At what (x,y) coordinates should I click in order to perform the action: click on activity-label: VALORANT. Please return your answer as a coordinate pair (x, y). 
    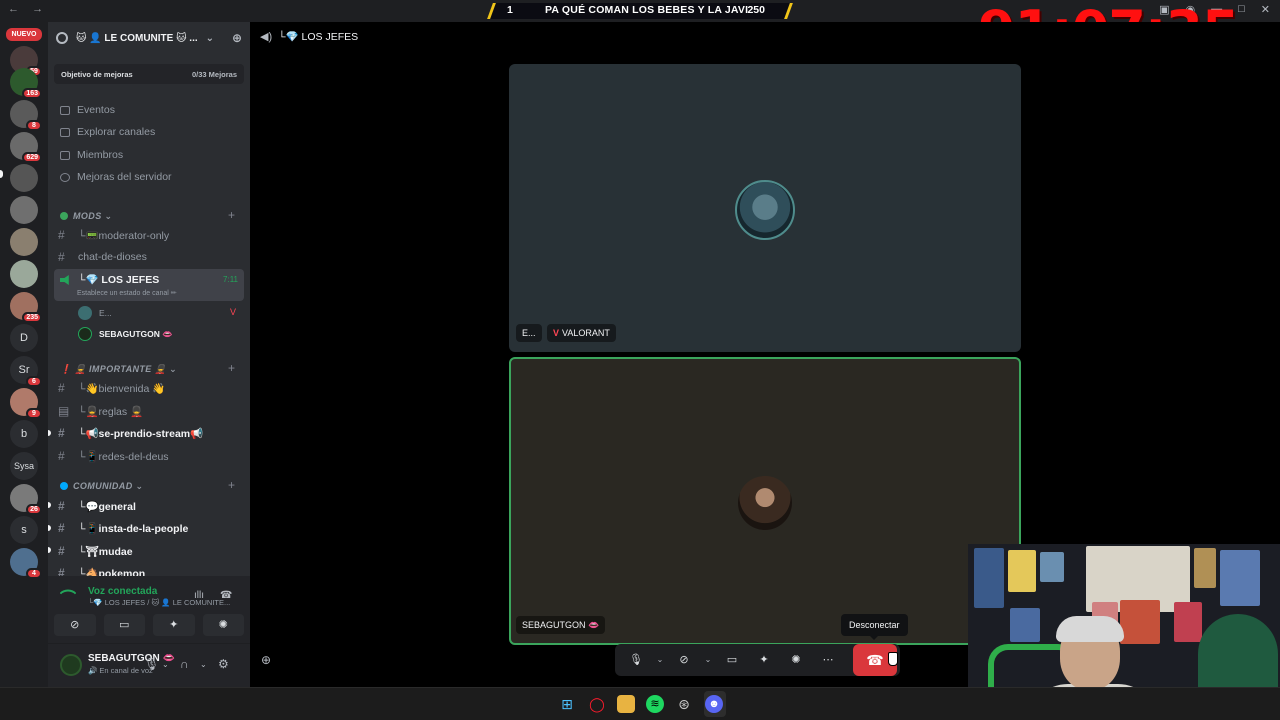
    Looking at the image, I should click on (586, 333).